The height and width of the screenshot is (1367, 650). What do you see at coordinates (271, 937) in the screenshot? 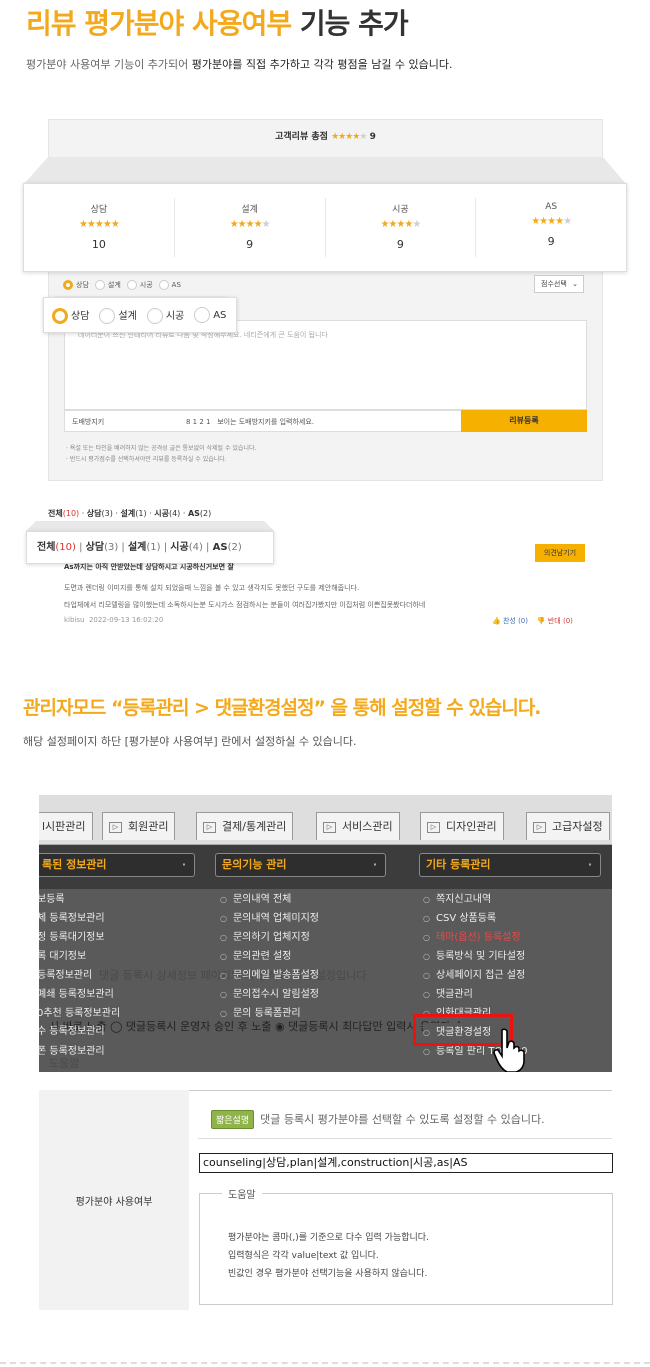
I see `menu-item-label: 문의하기 업체지정` at bounding box center [271, 937].